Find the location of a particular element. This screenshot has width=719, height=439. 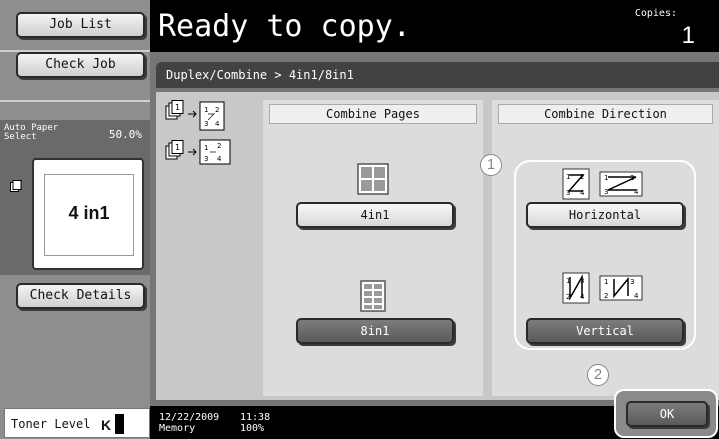

copies-label: Copies: is located at coordinates (655, 13).